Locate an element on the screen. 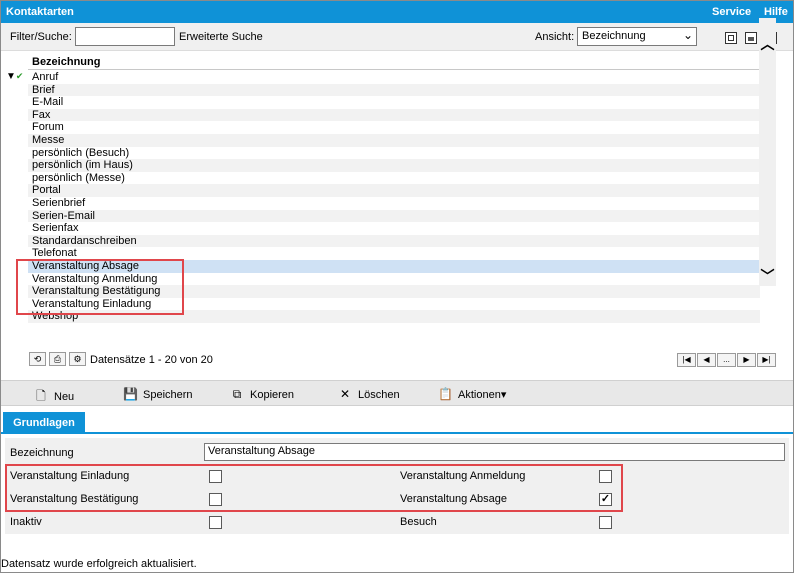  list-item: Forum is located at coordinates (394, 127).